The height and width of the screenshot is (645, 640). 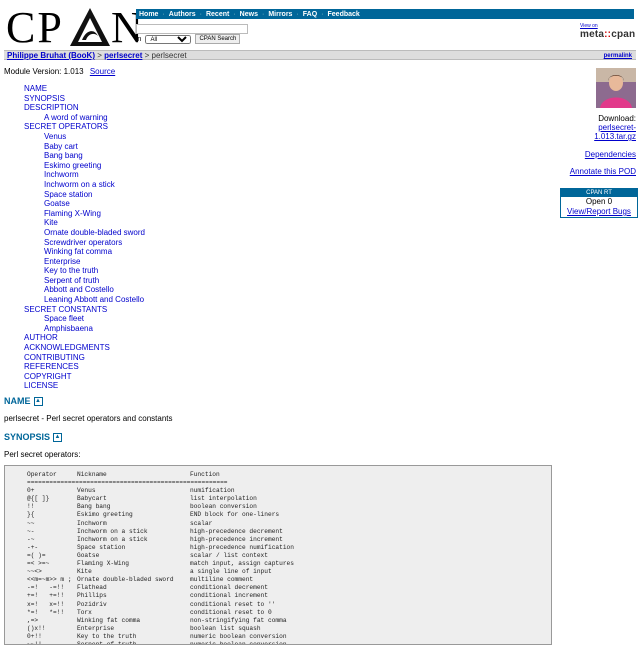 What do you see at coordinates (92, 474) in the screenshot?
I see `code-cell: Nickname` at bounding box center [92, 474].